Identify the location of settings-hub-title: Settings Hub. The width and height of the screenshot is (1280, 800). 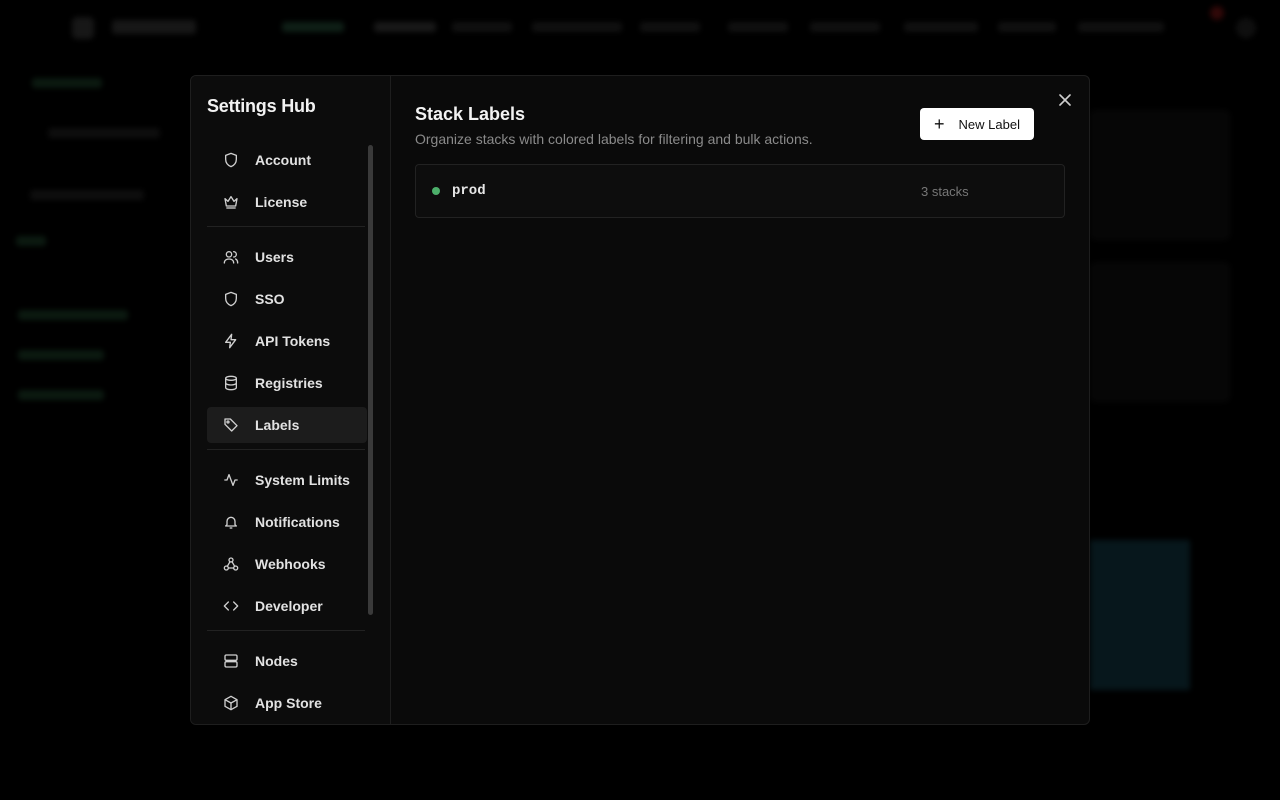
(261, 106).